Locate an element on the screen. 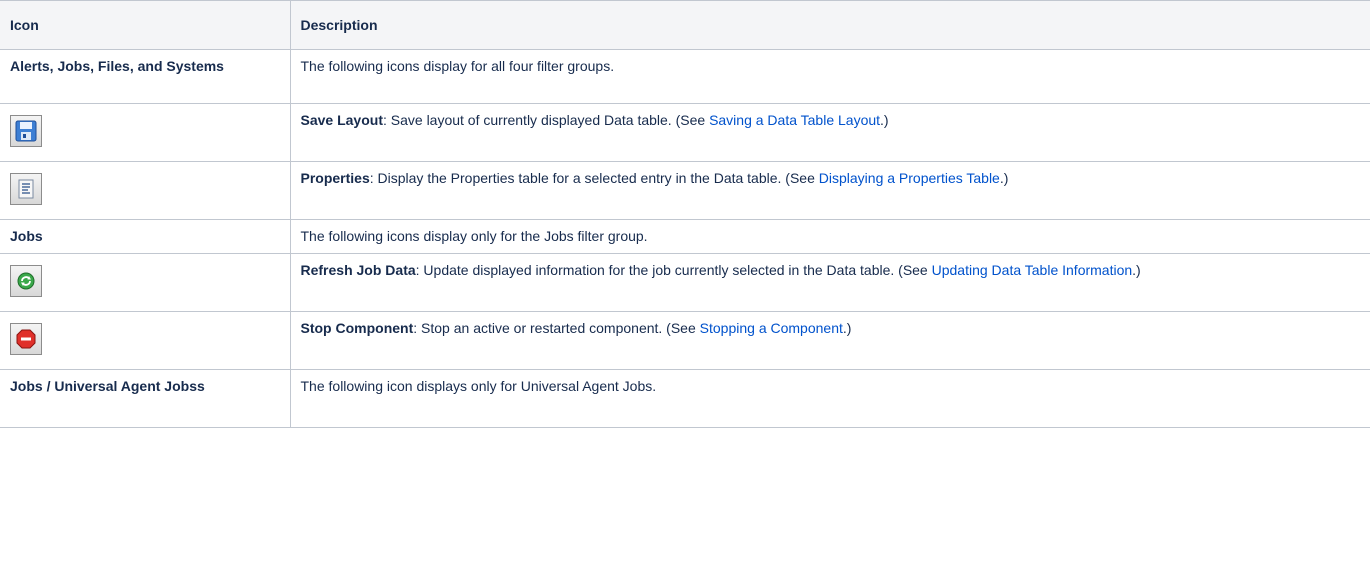 The width and height of the screenshot is (1370, 572). link-displaying-properties-table: Displaying a Properties Table is located at coordinates (909, 178).